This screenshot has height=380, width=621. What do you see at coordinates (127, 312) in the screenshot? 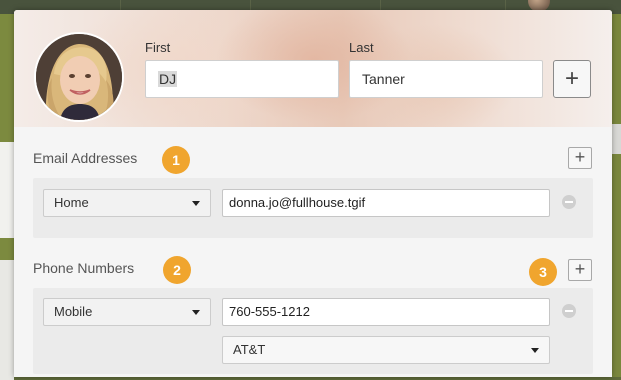
I see `phone-type-select: Mobile` at bounding box center [127, 312].